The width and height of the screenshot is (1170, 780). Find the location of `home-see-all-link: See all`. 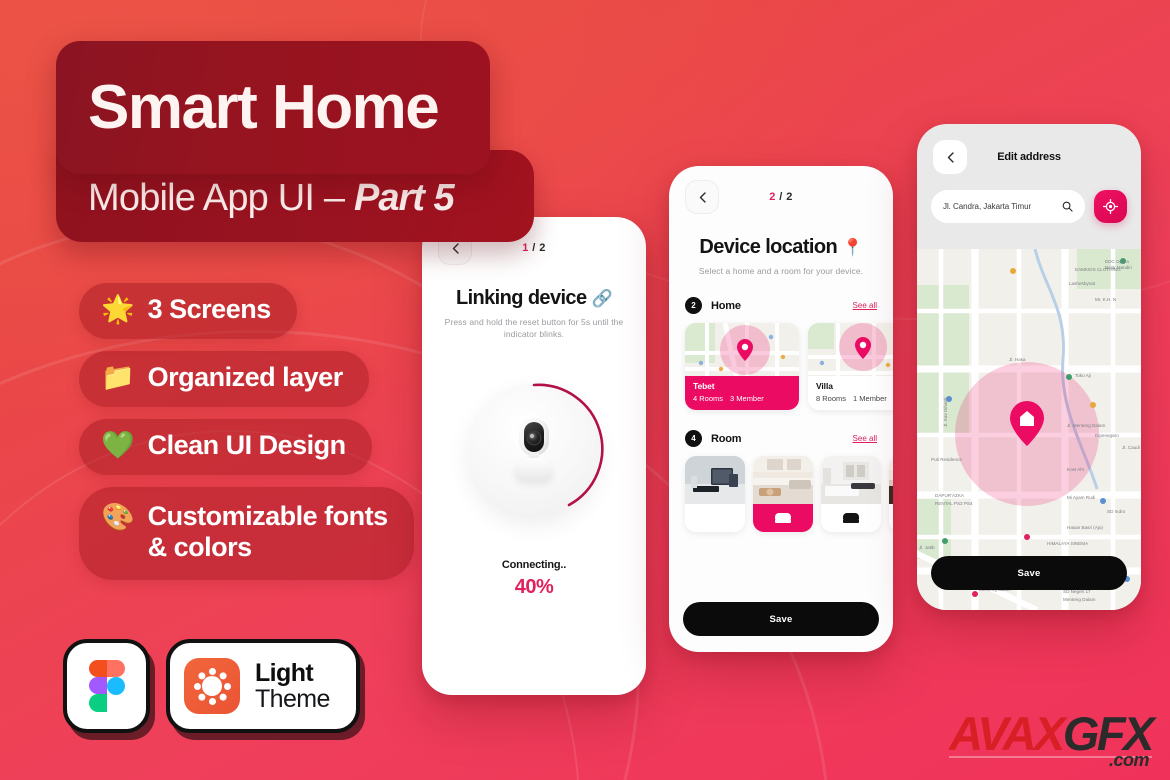

home-see-all-link: See all is located at coordinates (865, 305).